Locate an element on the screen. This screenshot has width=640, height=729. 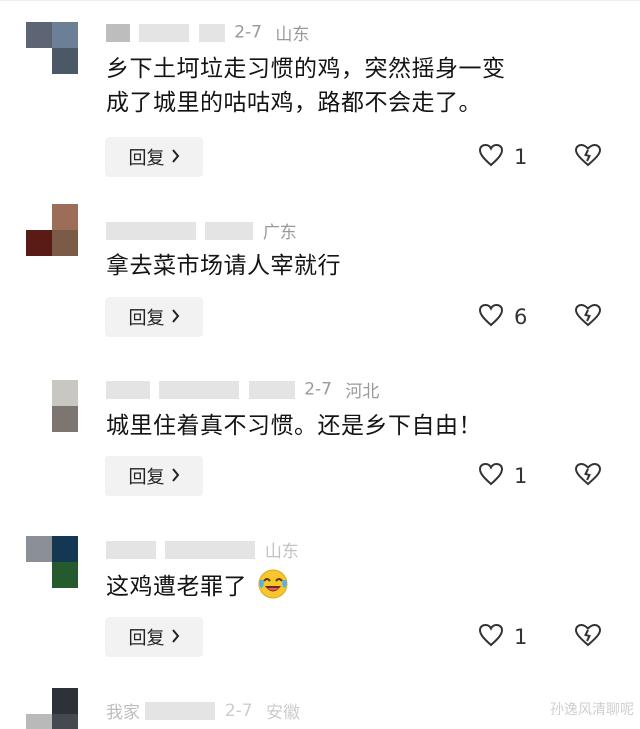
comment-meta: 我家 2-7 安徽 is located at coordinates (203, 711).